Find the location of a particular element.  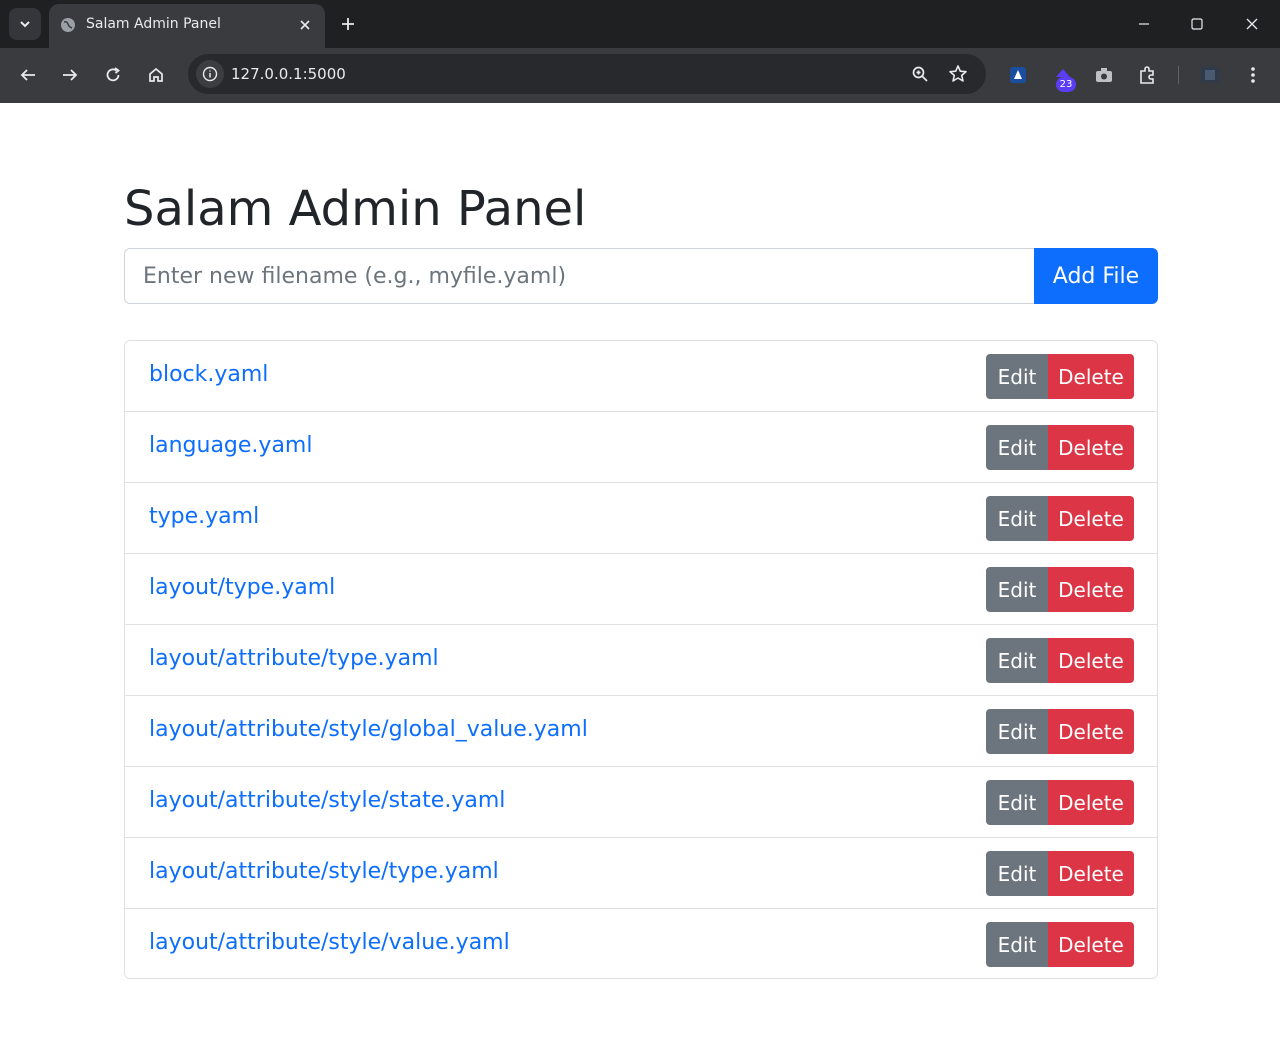

minimize-icon is located at coordinates (1144, 24).